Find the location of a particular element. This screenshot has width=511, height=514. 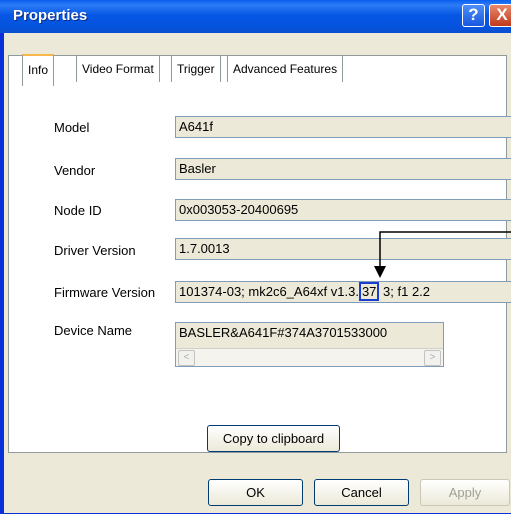

cancel-button: Cancel is located at coordinates (361, 492).